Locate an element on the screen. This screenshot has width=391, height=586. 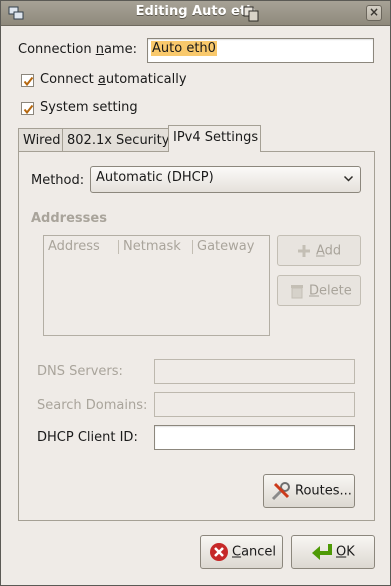
tab-8021x-security: 802.1x Security is located at coordinates (115, 140).